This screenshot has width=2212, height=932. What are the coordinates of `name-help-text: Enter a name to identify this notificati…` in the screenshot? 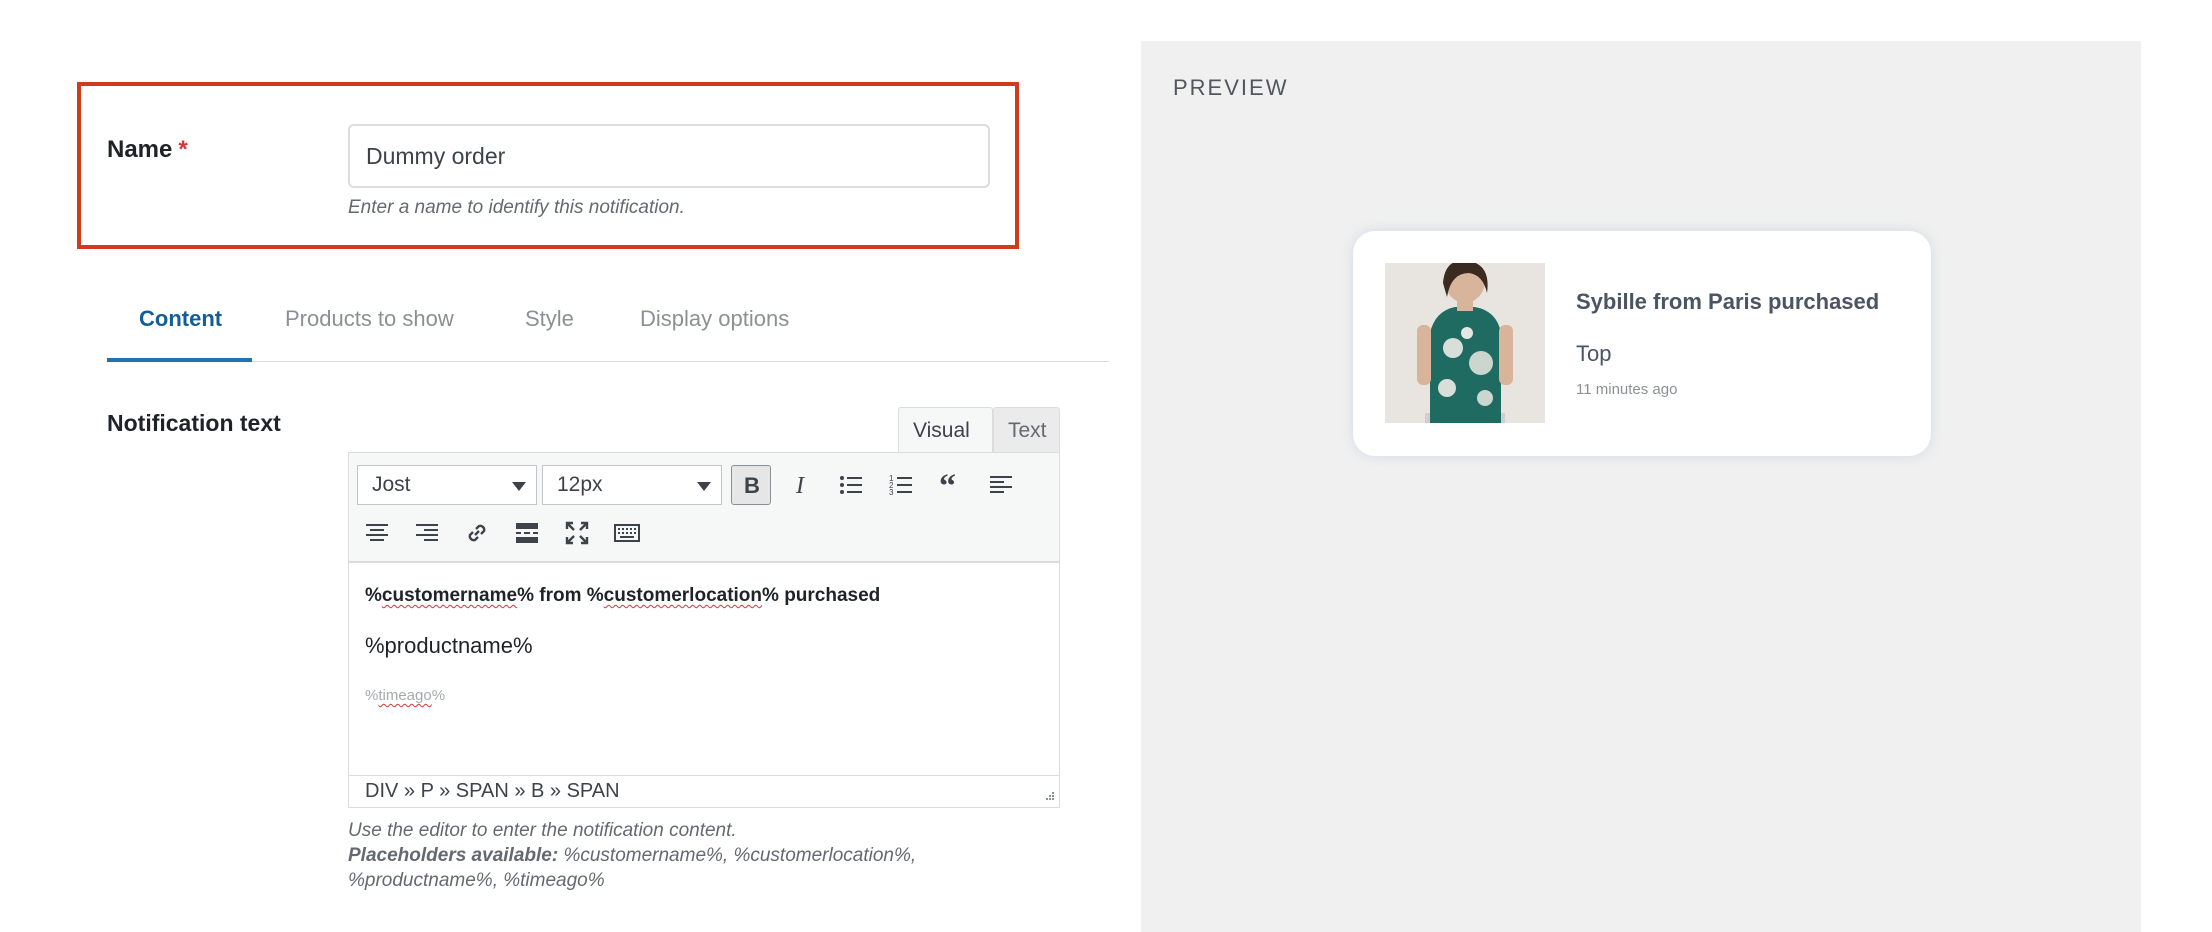 It's located at (516, 207).